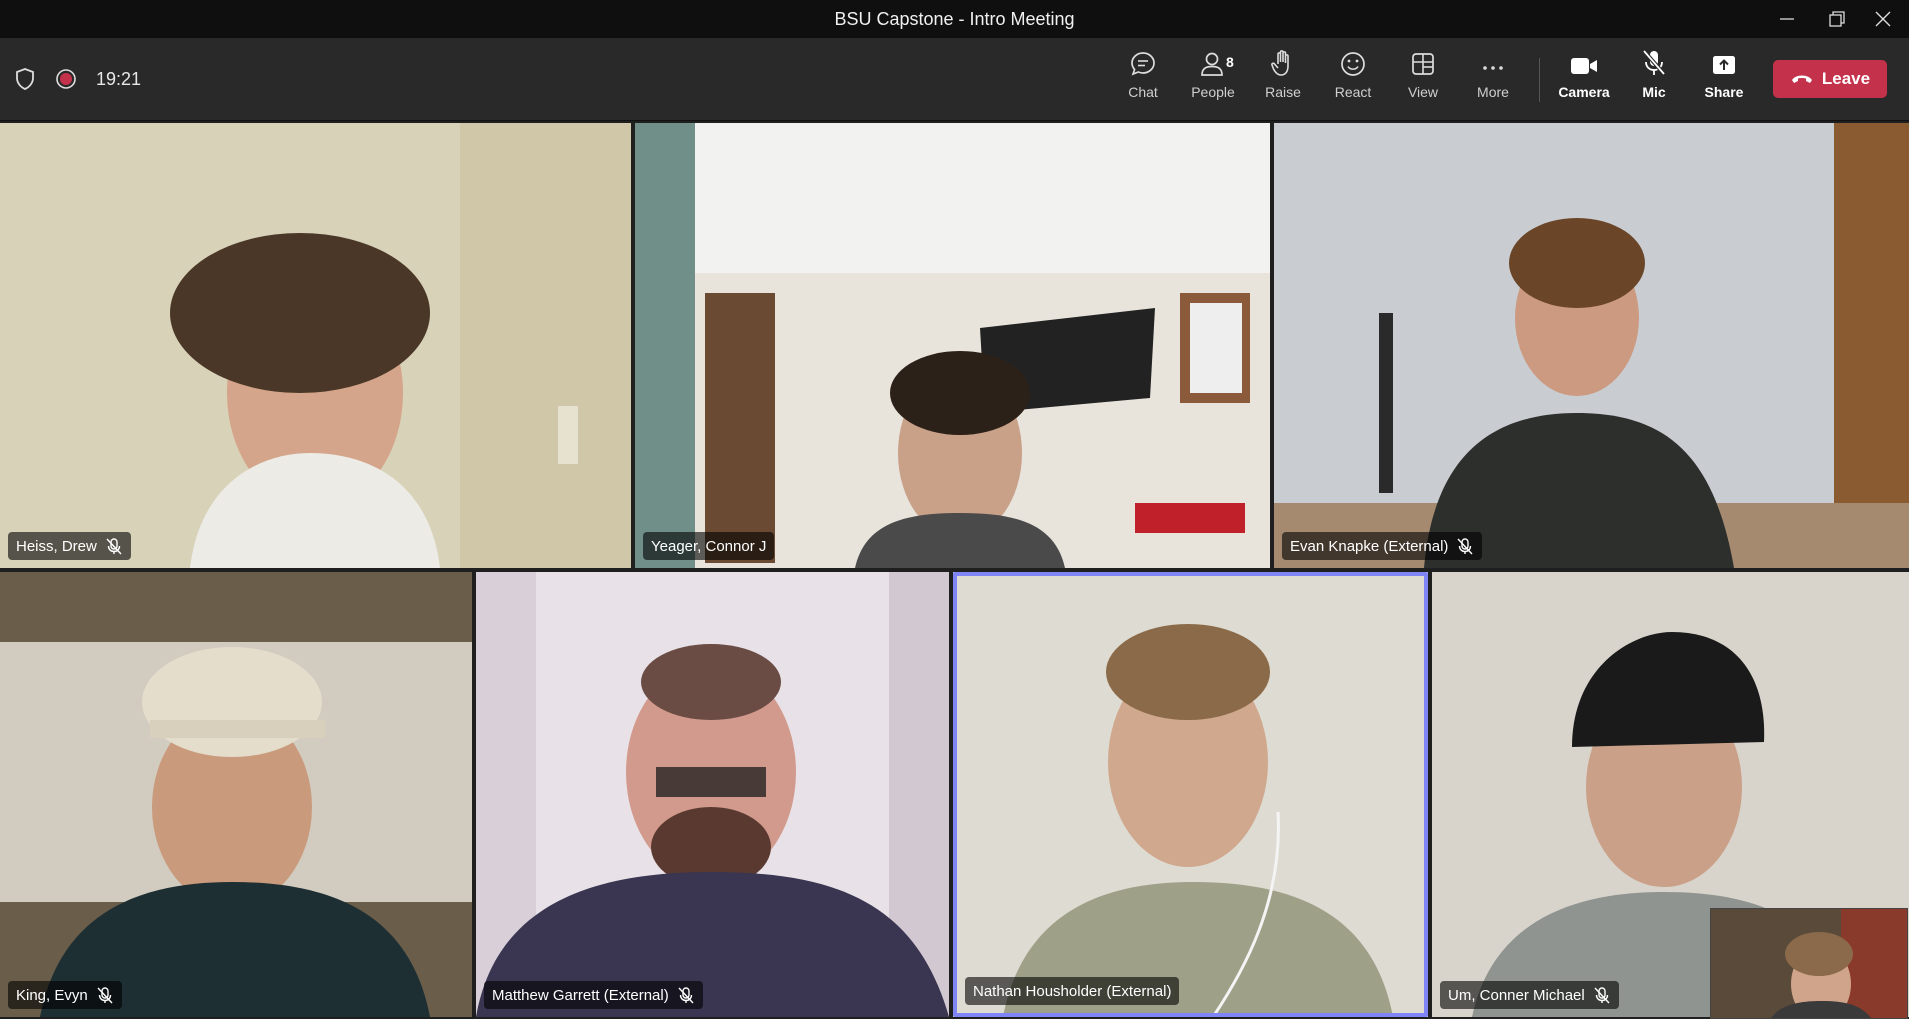 This screenshot has height=1019, width=1909. What do you see at coordinates (1584, 79) in the screenshot?
I see `camera-button: Camera` at bounding box center [1584, 79].